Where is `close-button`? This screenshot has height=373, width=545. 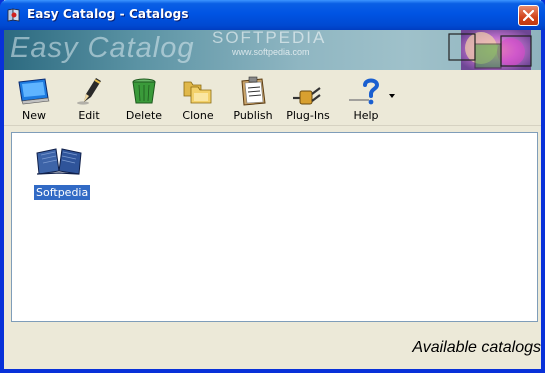
close-button is located at coordinates (528, 15).